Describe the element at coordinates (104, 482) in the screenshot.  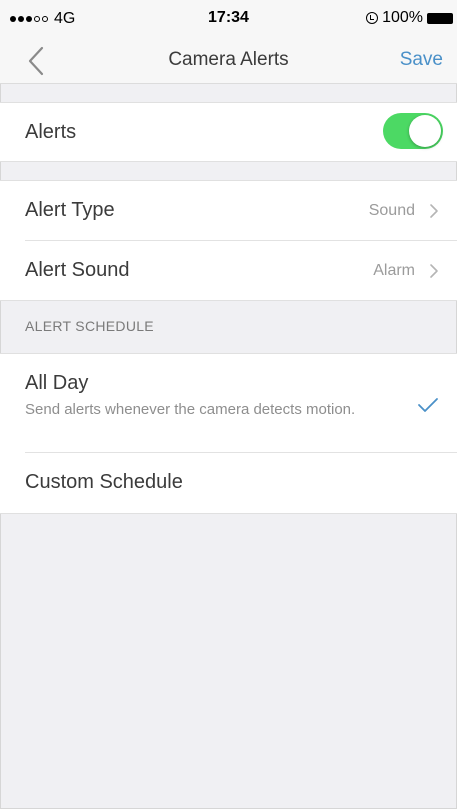
I see `custom-schedule-label: Custom Schedule` at that location.